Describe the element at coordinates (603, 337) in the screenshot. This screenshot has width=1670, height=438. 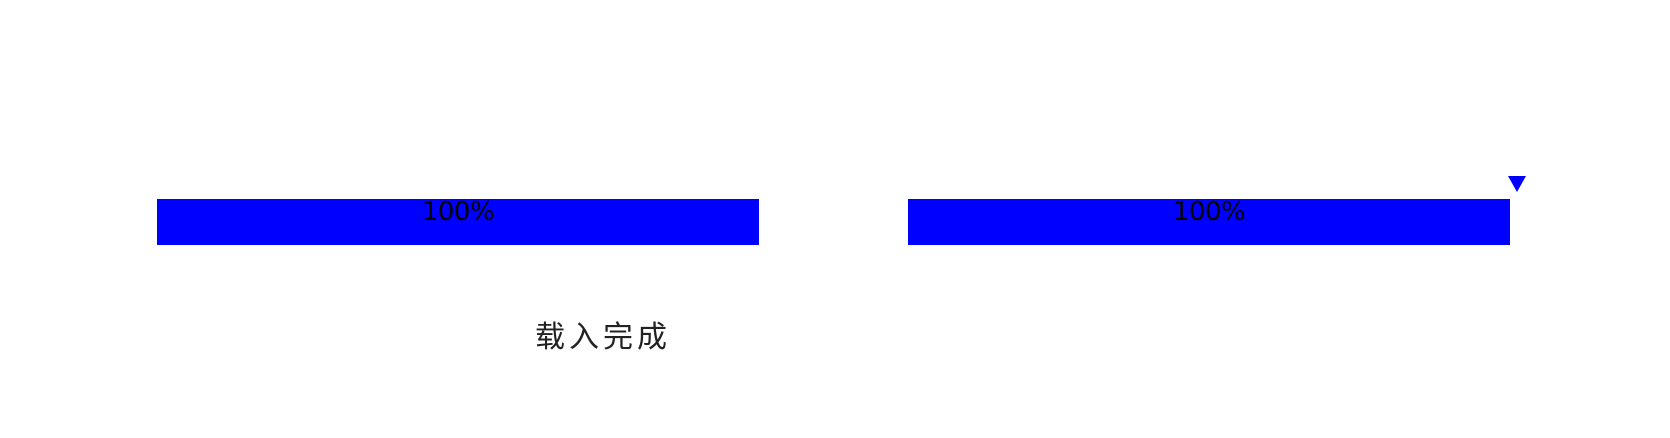
I see `status-text: 载入完成` at that location.